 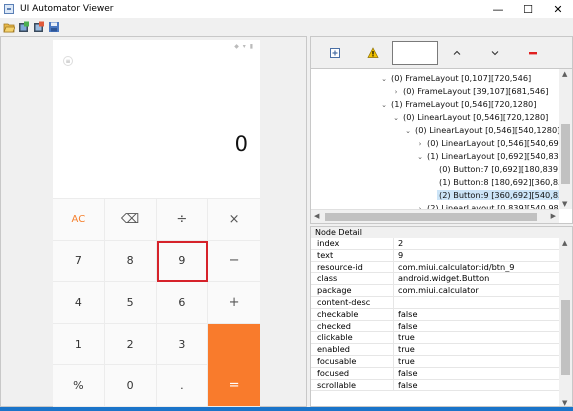 What do you see at coordinates (499, 169) in the screenshot?
I see `tree-node-label: (0) Button:7 [0,692][180,839]` at bounding box center [499, 169].